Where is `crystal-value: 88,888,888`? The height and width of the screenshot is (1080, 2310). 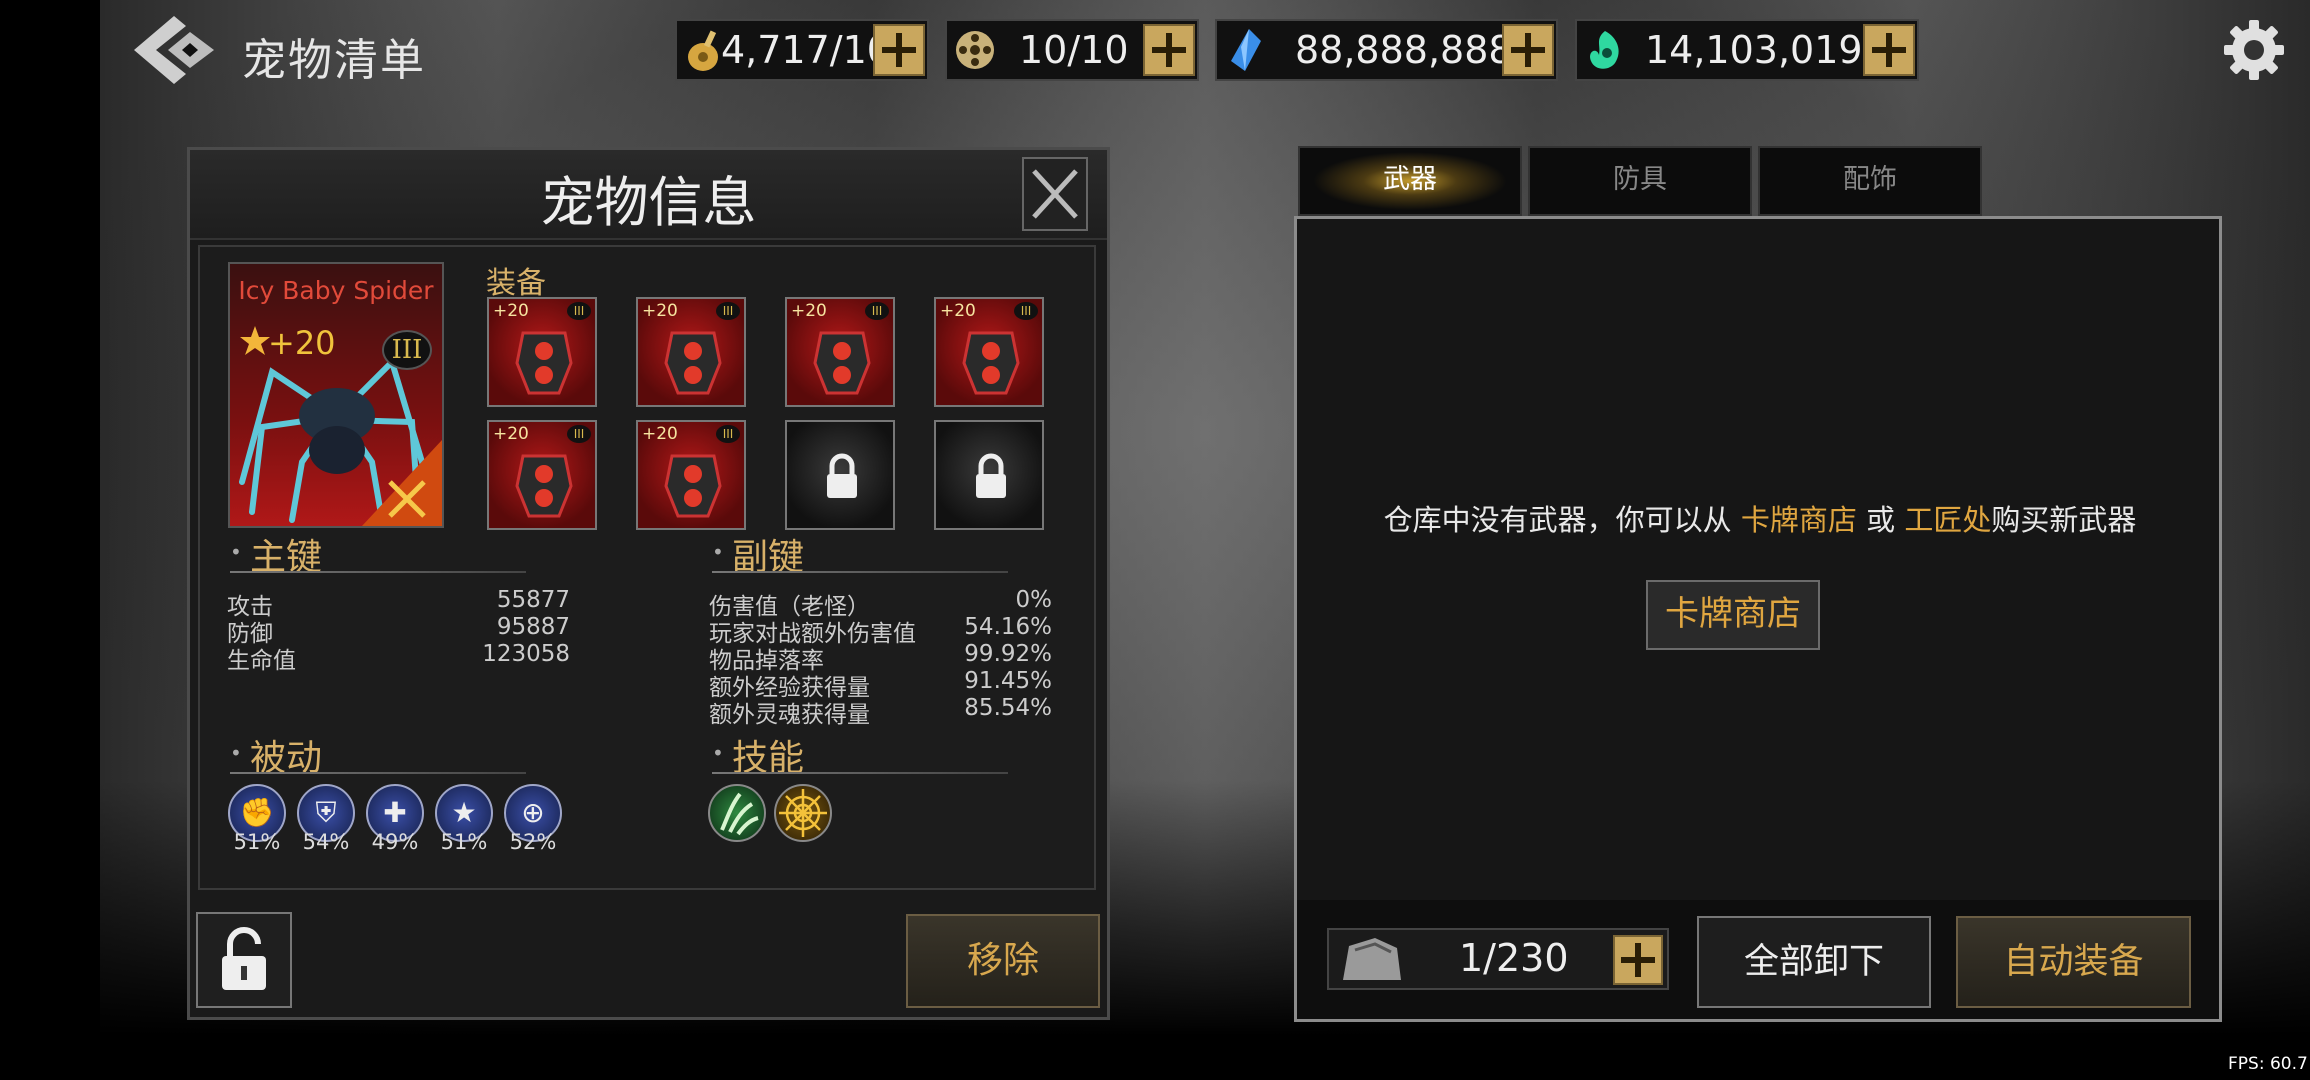
crystal-value: 88,888,888 is located at coordinates (1404, 50).